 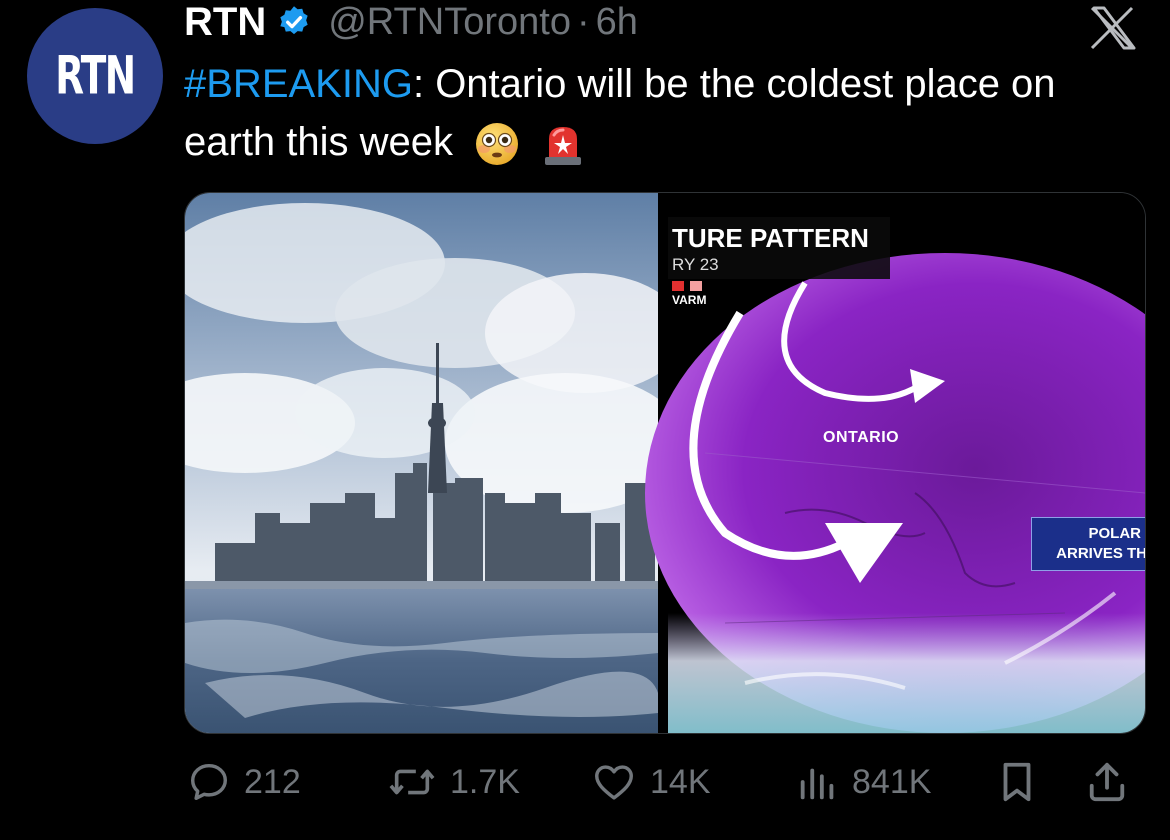 I want to click on polar-callout-line2: ARRIVES TH, so click(x=1101, y=553).